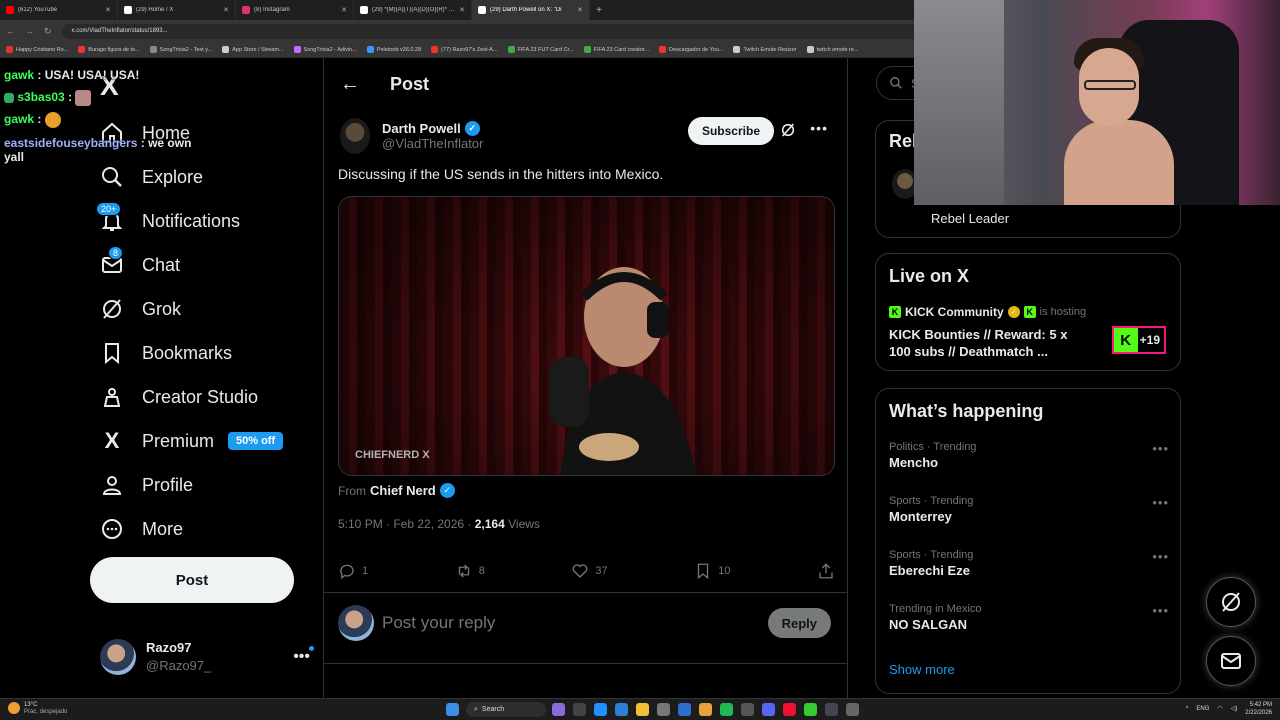 This screenshot has width=1280, height=720. What do you see at coordinates (585, 628) in the screenshot?
I see `reply-composer: Post your reply Reply` at bounding box center [585, 628].